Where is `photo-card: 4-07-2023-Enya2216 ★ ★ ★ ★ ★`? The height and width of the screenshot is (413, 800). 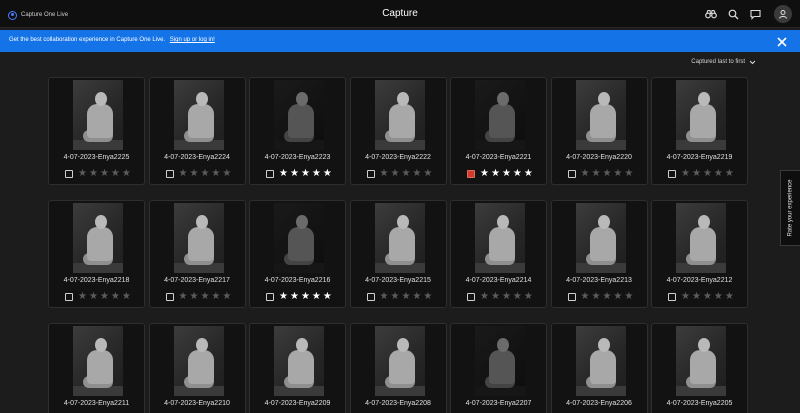 photo-card: 4-07-2023-Enya2216 ★ ★ ★ ★ ★ is located at coordinates (297, 254).